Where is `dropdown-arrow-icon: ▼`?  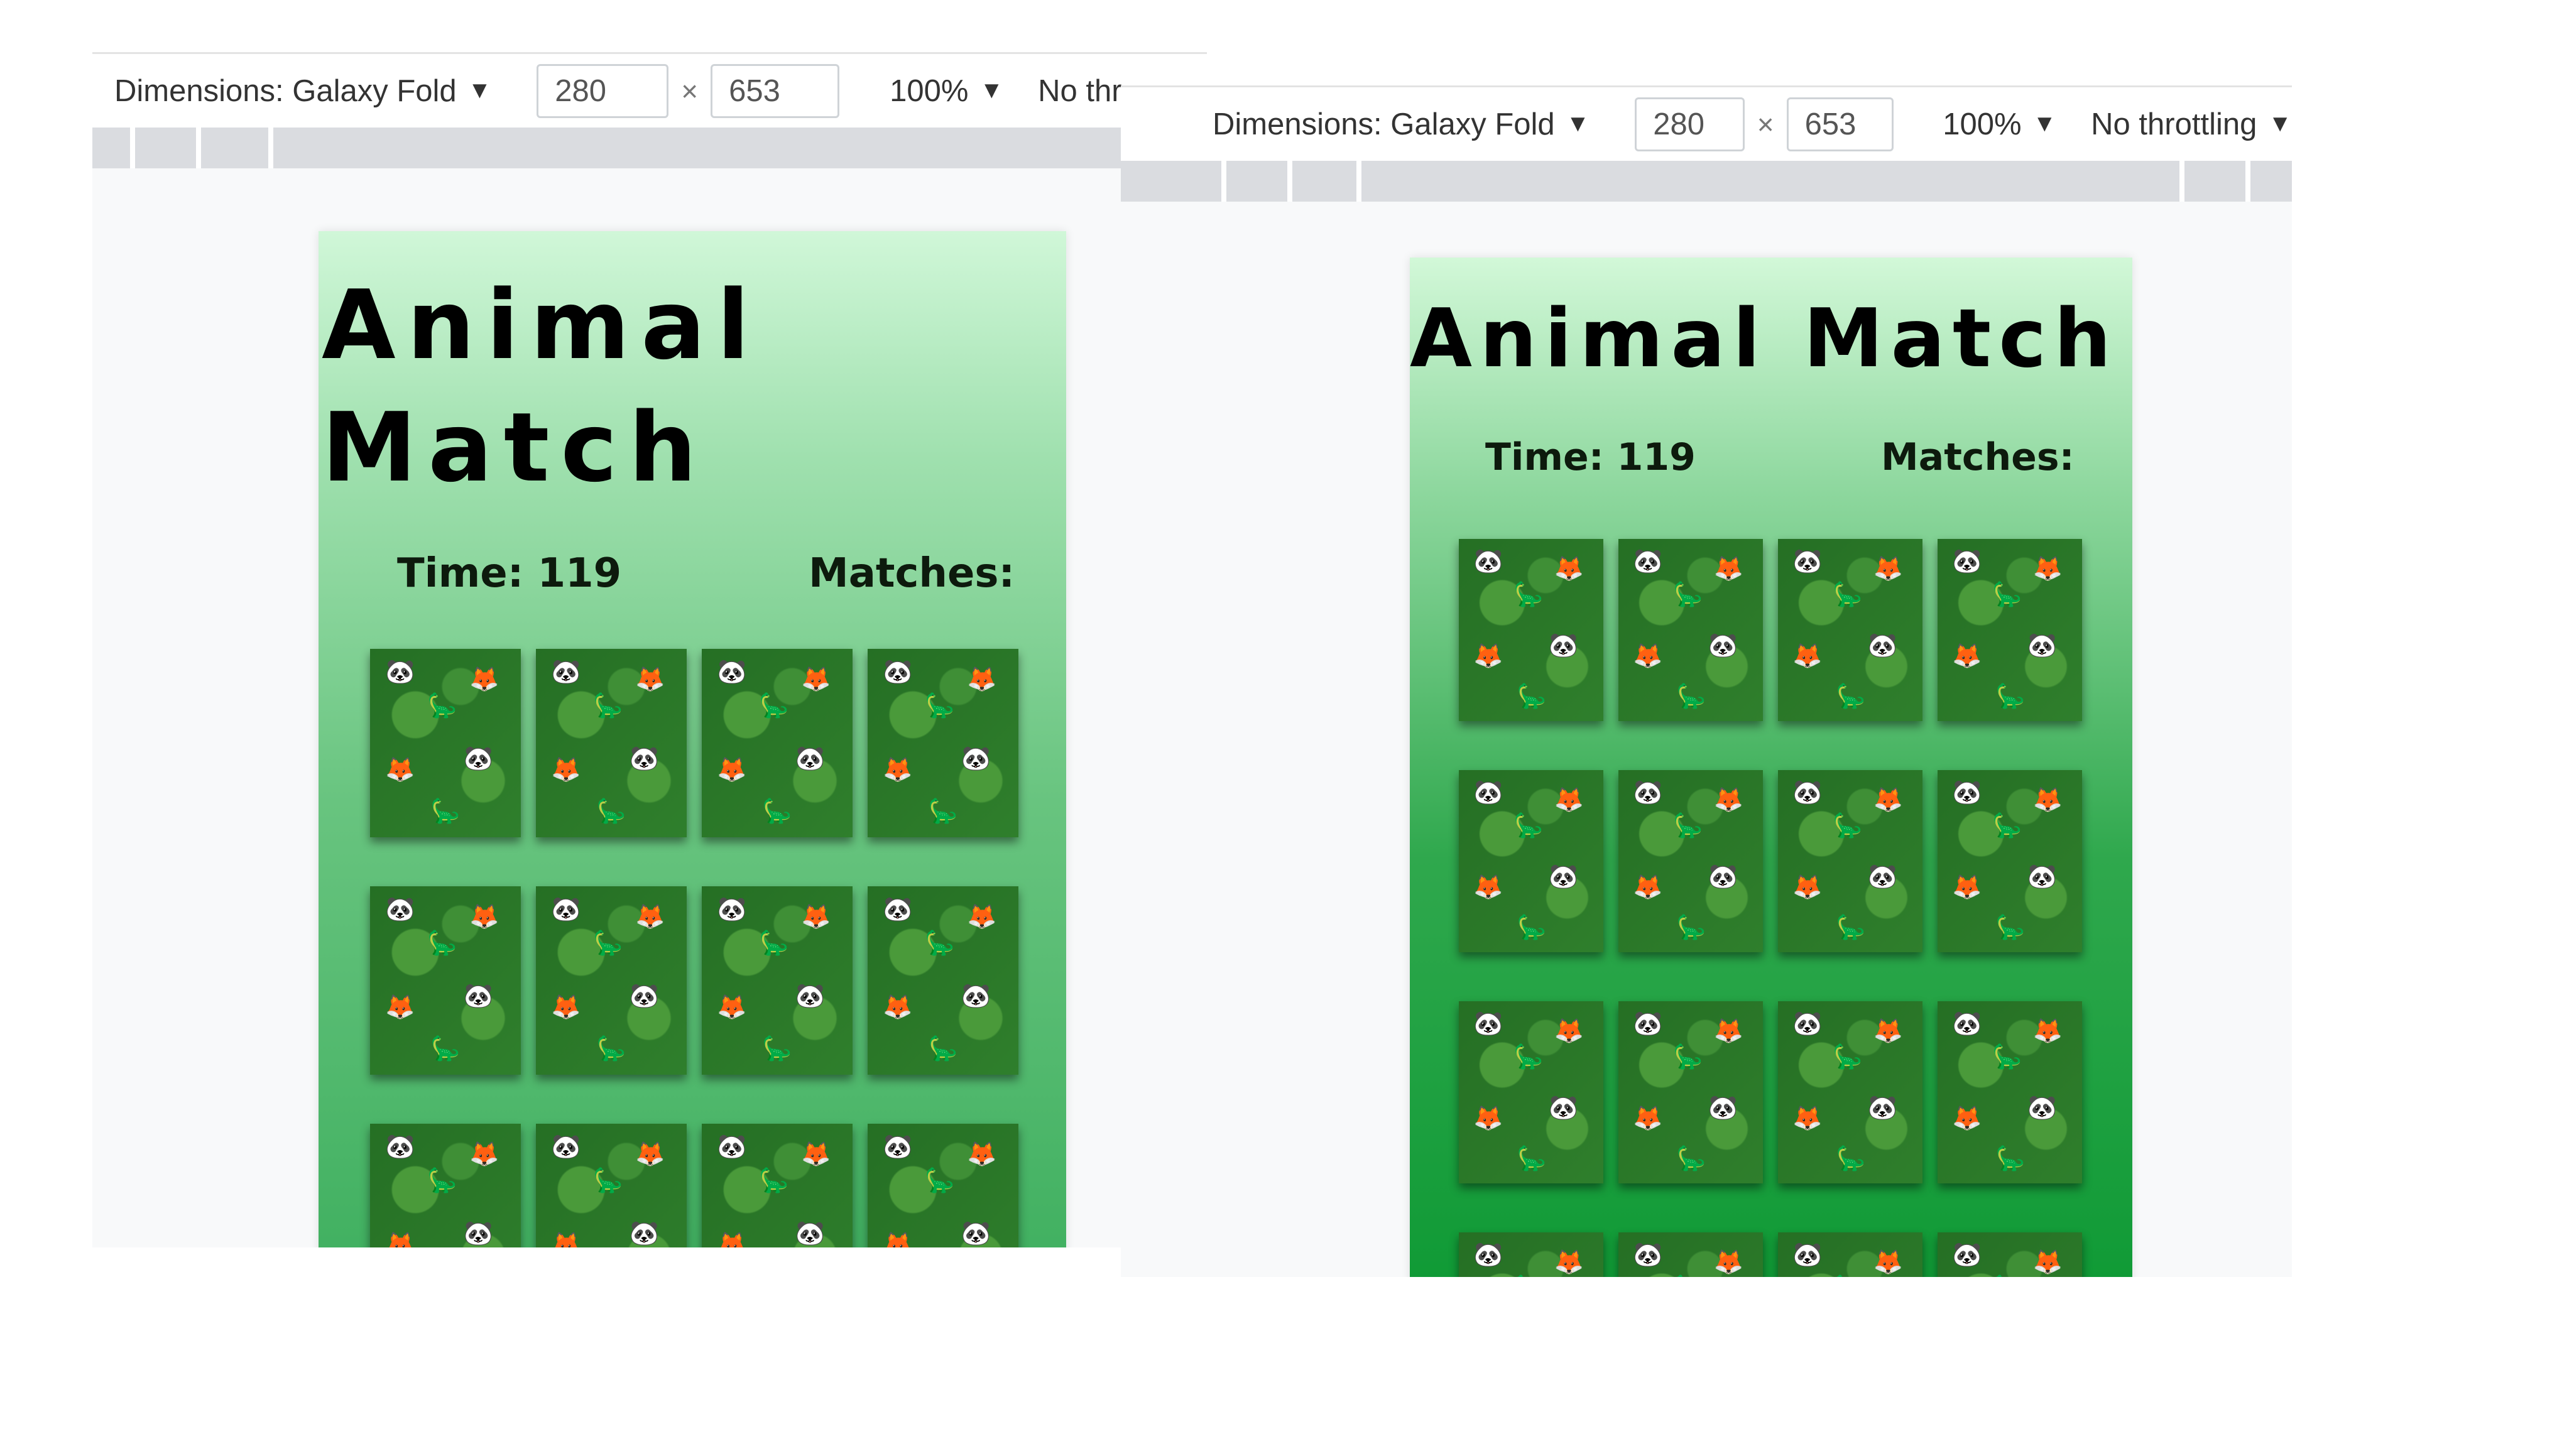 dropdown-arrow-icon: ▼ is located at coordinates (2280, 124).